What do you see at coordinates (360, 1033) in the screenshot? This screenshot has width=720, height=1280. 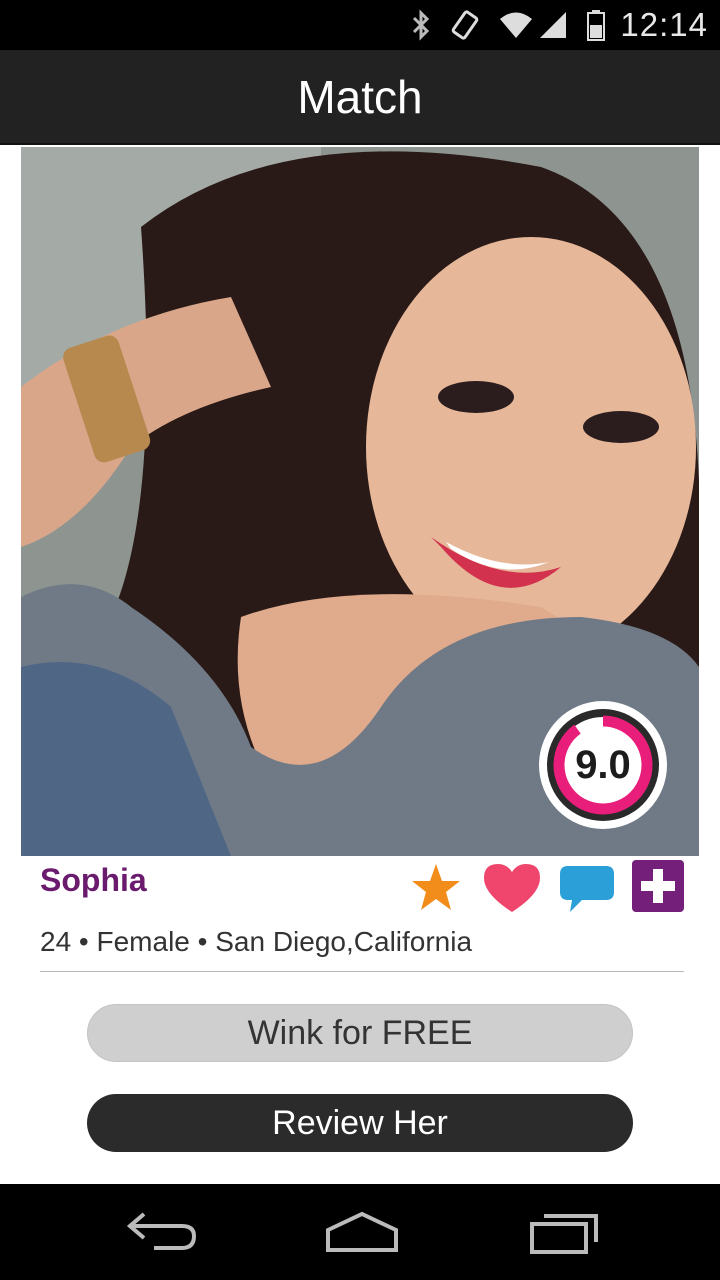 I see `wink-button: Wink for FREE` at bounding box center [360, 1033].